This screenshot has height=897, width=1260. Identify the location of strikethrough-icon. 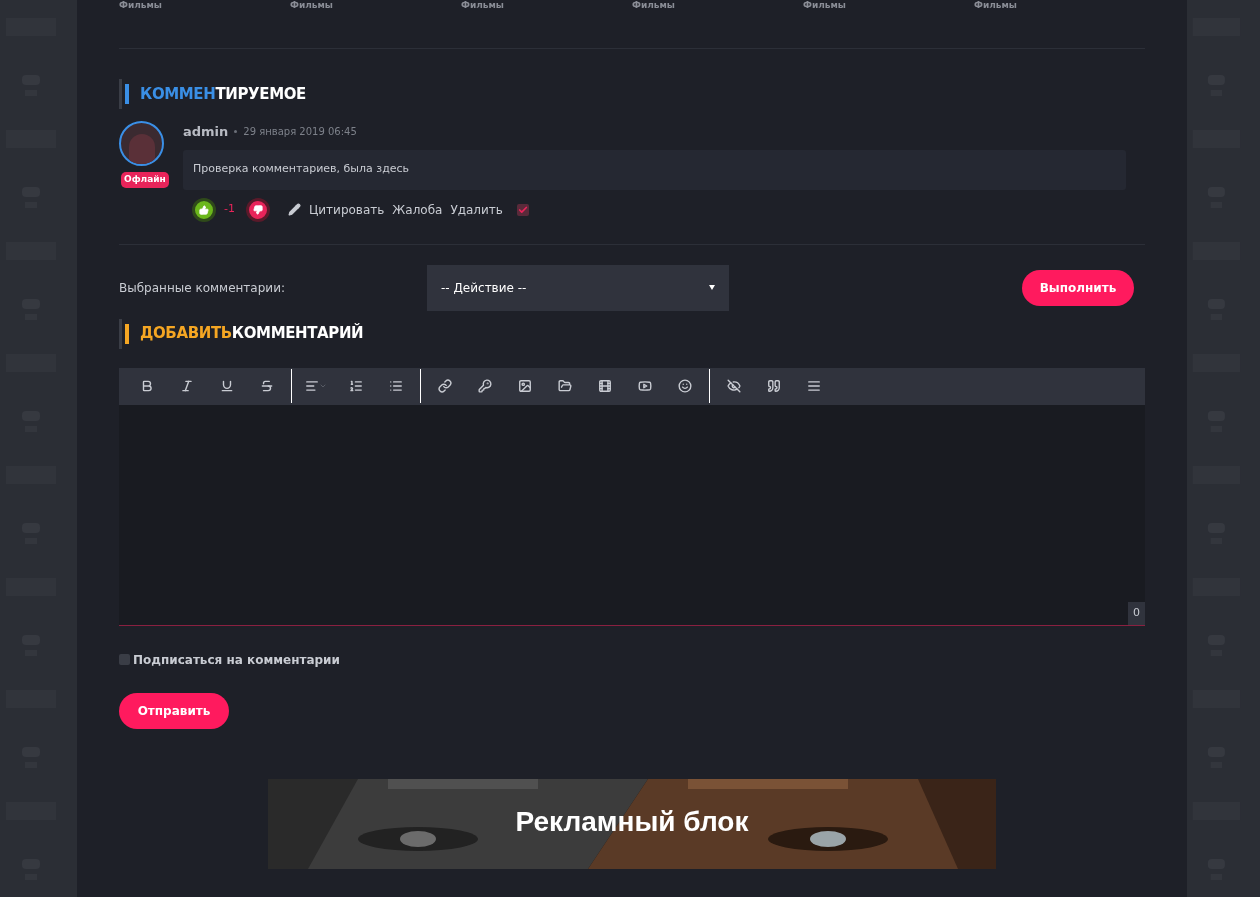
(267, 386).